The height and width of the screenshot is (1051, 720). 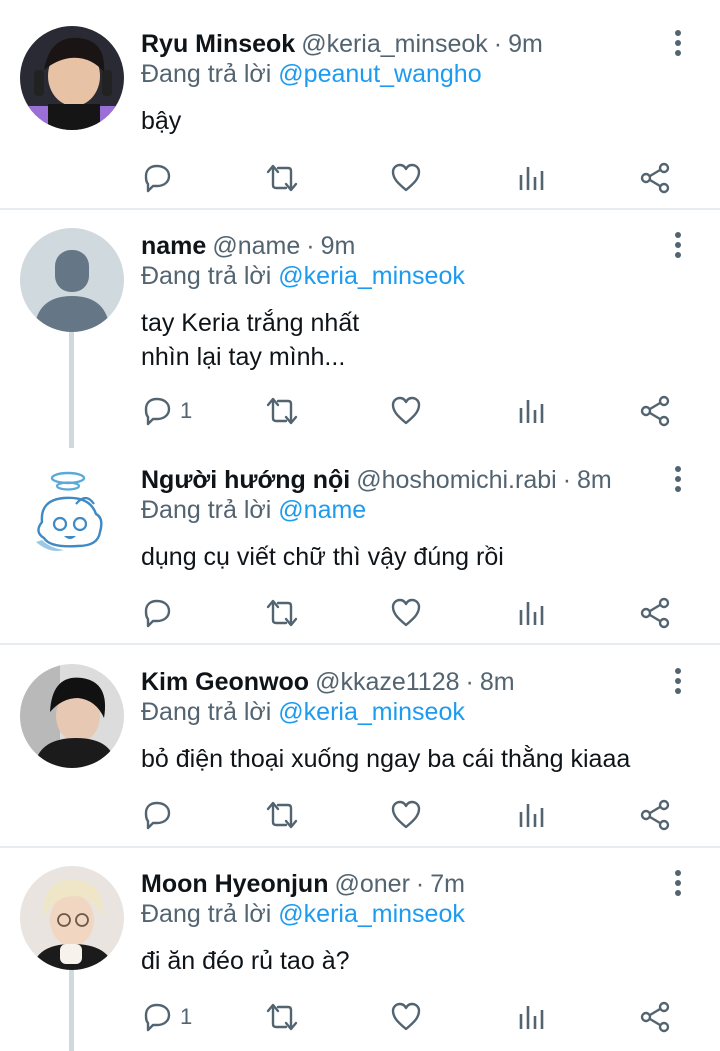 What do you see at coordinates (256, 246) in the screenshot?
I see `handle: @name` at bounding box center [256, 246].